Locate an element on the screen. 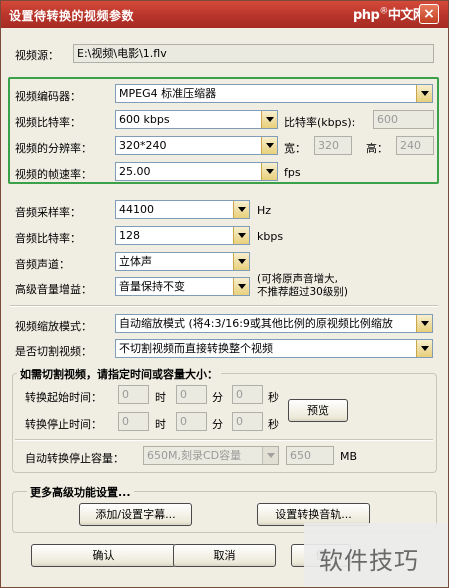  audio-bitrate-unit-label: kbps is located at coordinates (270, 236).